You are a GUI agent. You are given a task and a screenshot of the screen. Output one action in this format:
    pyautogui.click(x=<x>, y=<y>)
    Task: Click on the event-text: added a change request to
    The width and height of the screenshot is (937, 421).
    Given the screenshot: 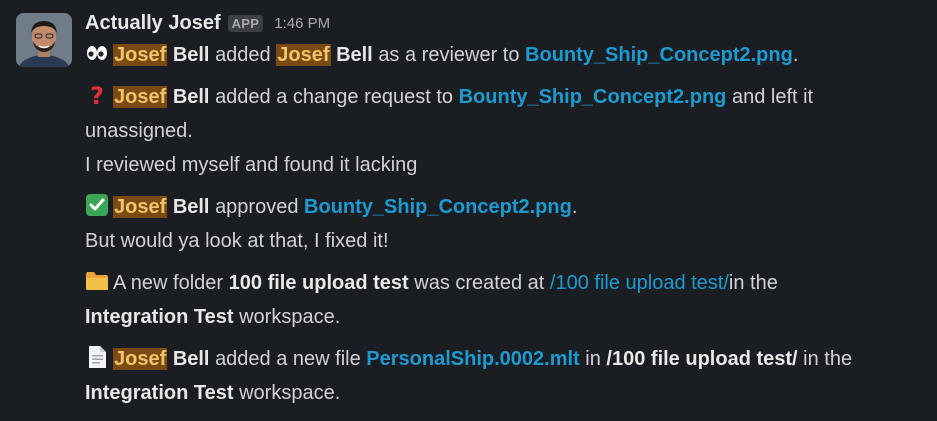 What is the action you would take?
    pyautogui.click(x=334, y=97)
    